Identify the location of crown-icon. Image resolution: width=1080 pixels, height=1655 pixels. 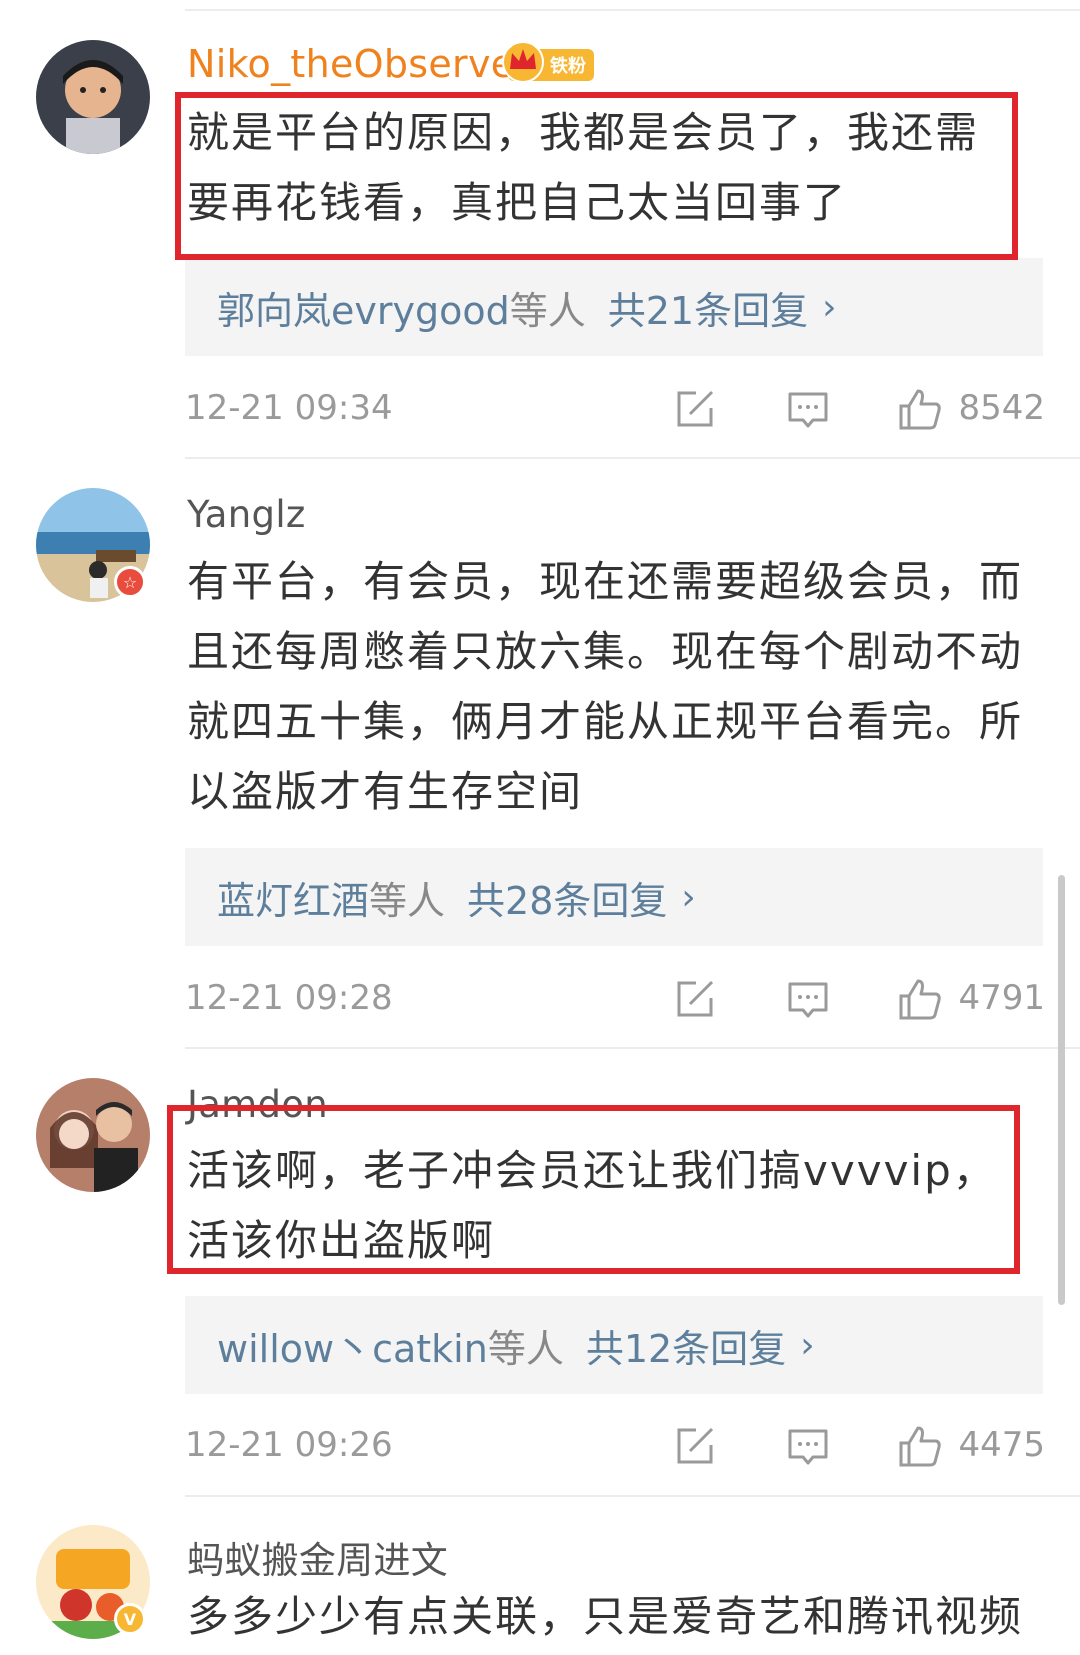
(523, 62).